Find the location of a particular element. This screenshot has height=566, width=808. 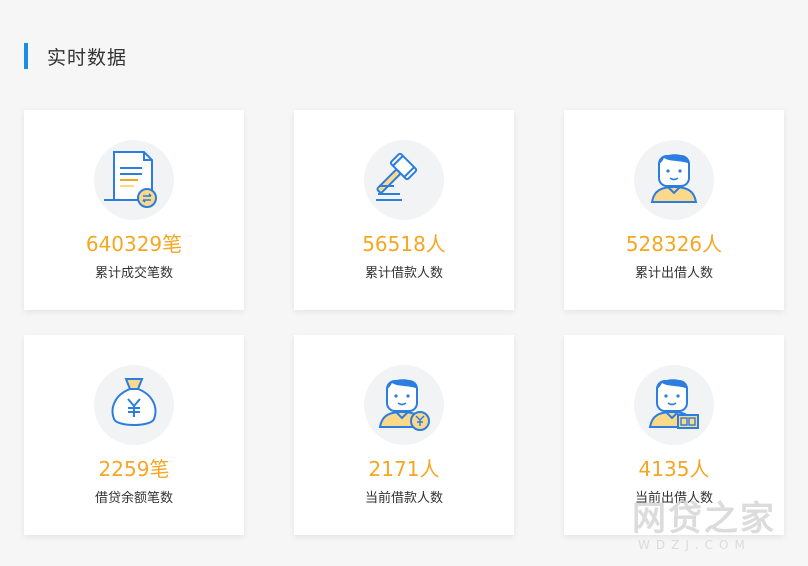

stat-card-current-borrowers: 2171人 当前借款人数 is located at coordinates (404, 435).